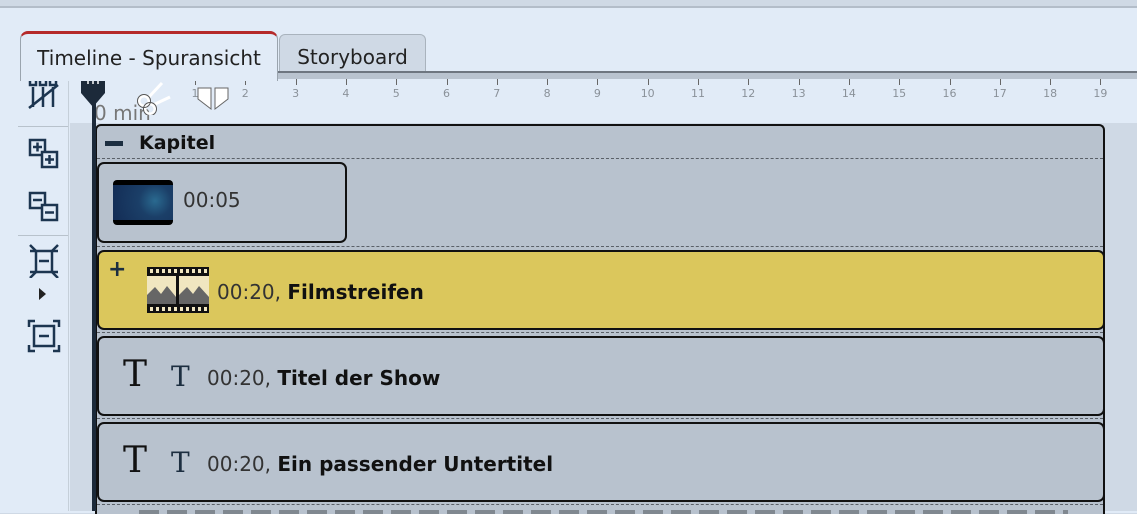 Image resolution: width=1137 pixels, height=514 pixels. Describe the element at coordinates (355, 292) in the screenshot. I see `clip-name: Filmstreifen` at that location.